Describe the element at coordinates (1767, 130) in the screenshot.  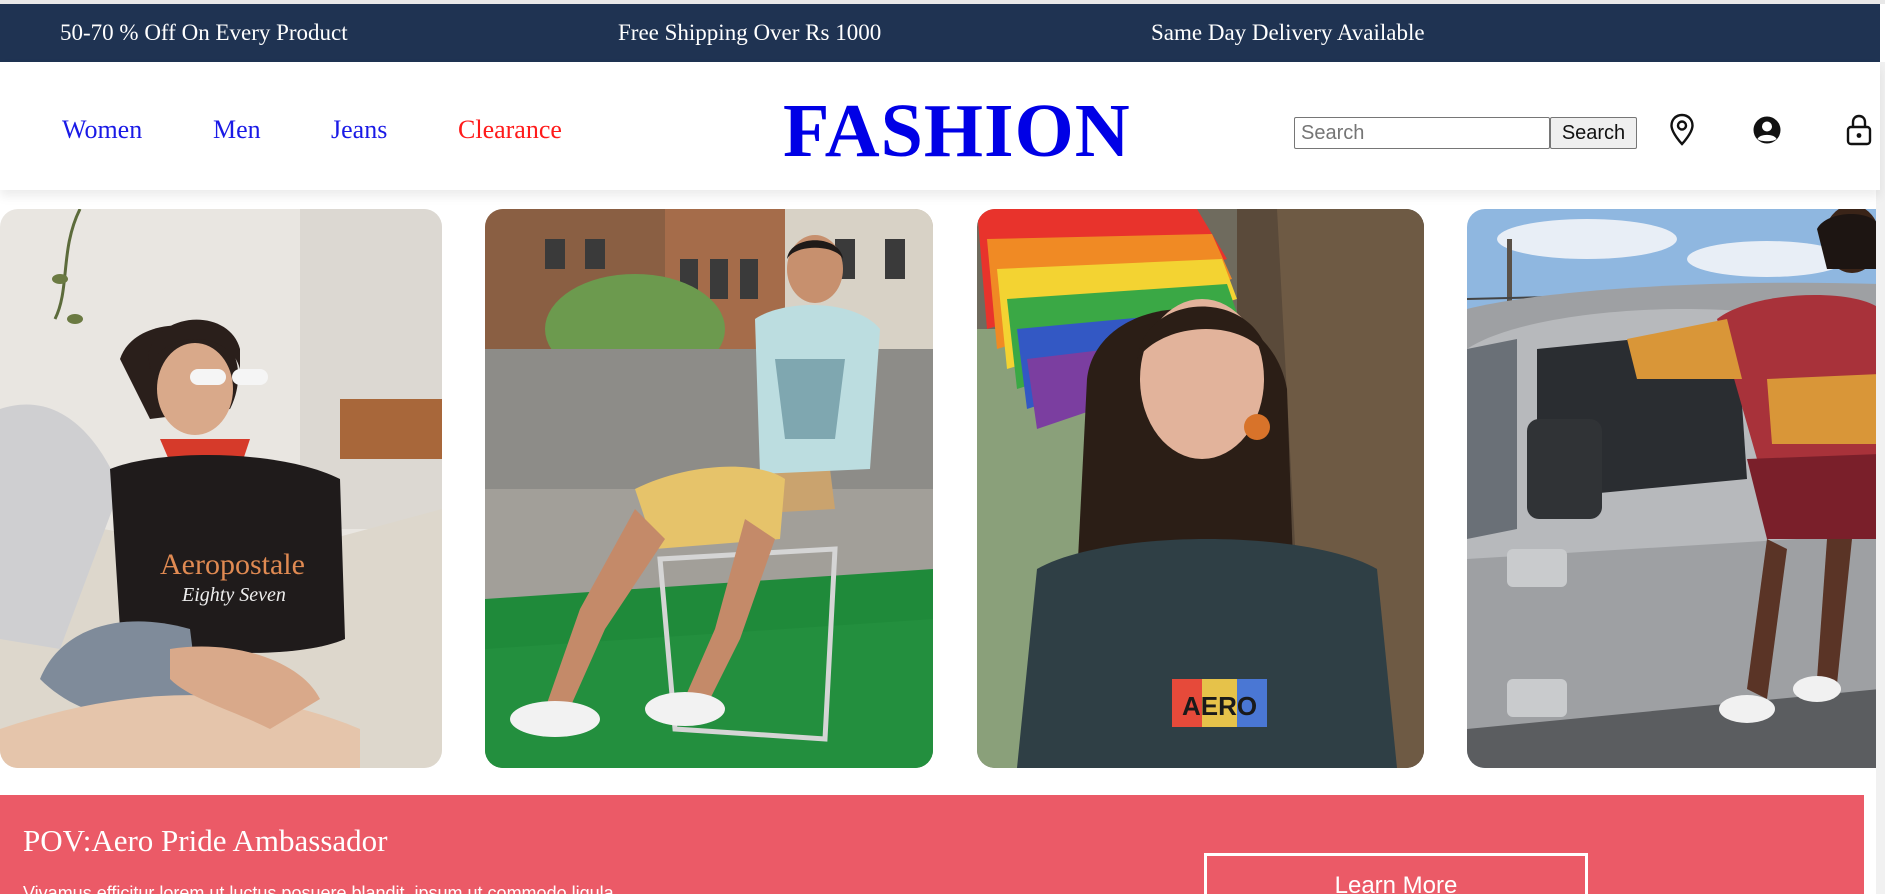
I see `account-icon` at that location.